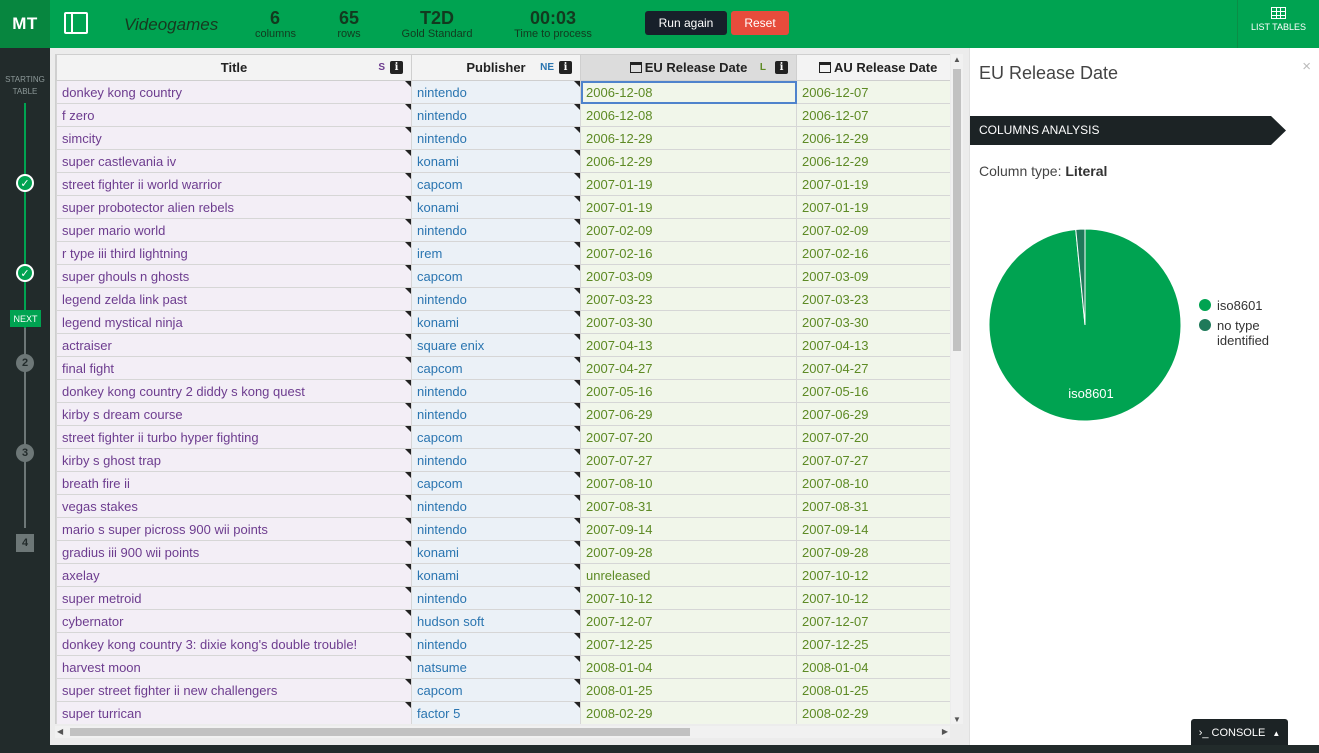 This screenshot has height=753, width=1319. I want to click on table-cell: super castlevania iv, so click(234, 161).